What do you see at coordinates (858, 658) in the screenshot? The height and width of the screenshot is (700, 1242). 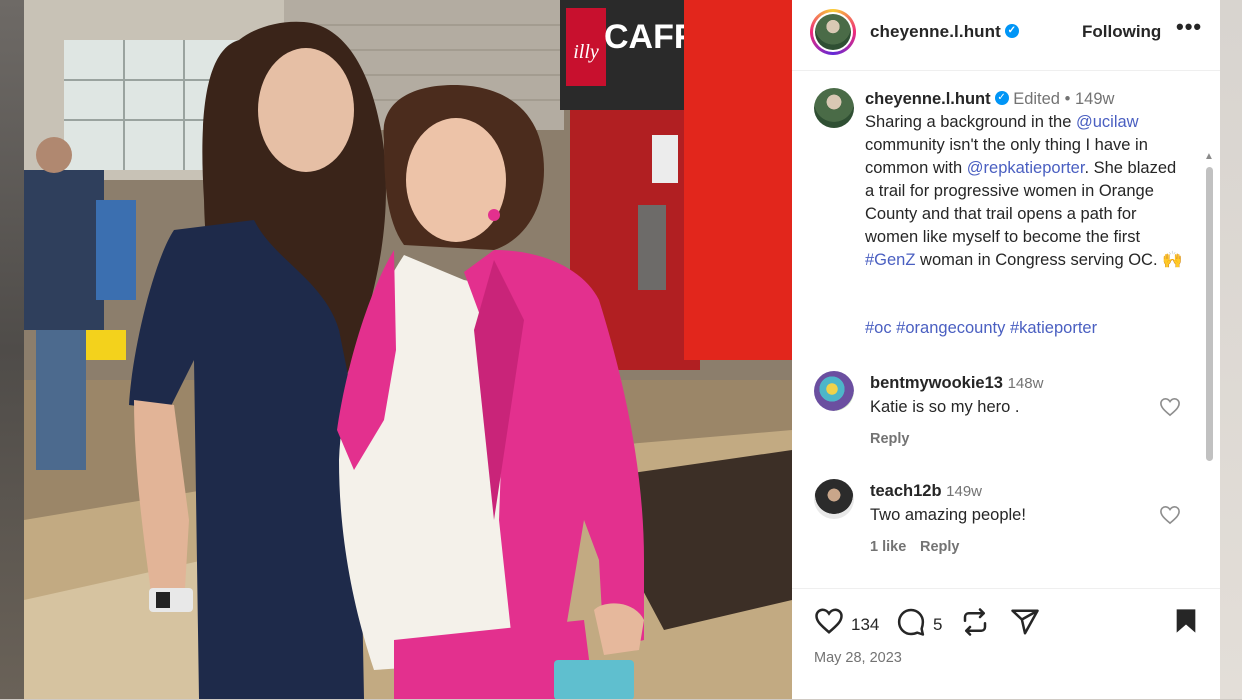 I see `post-date: May 28, 2023` at bounding box center [858, 658].